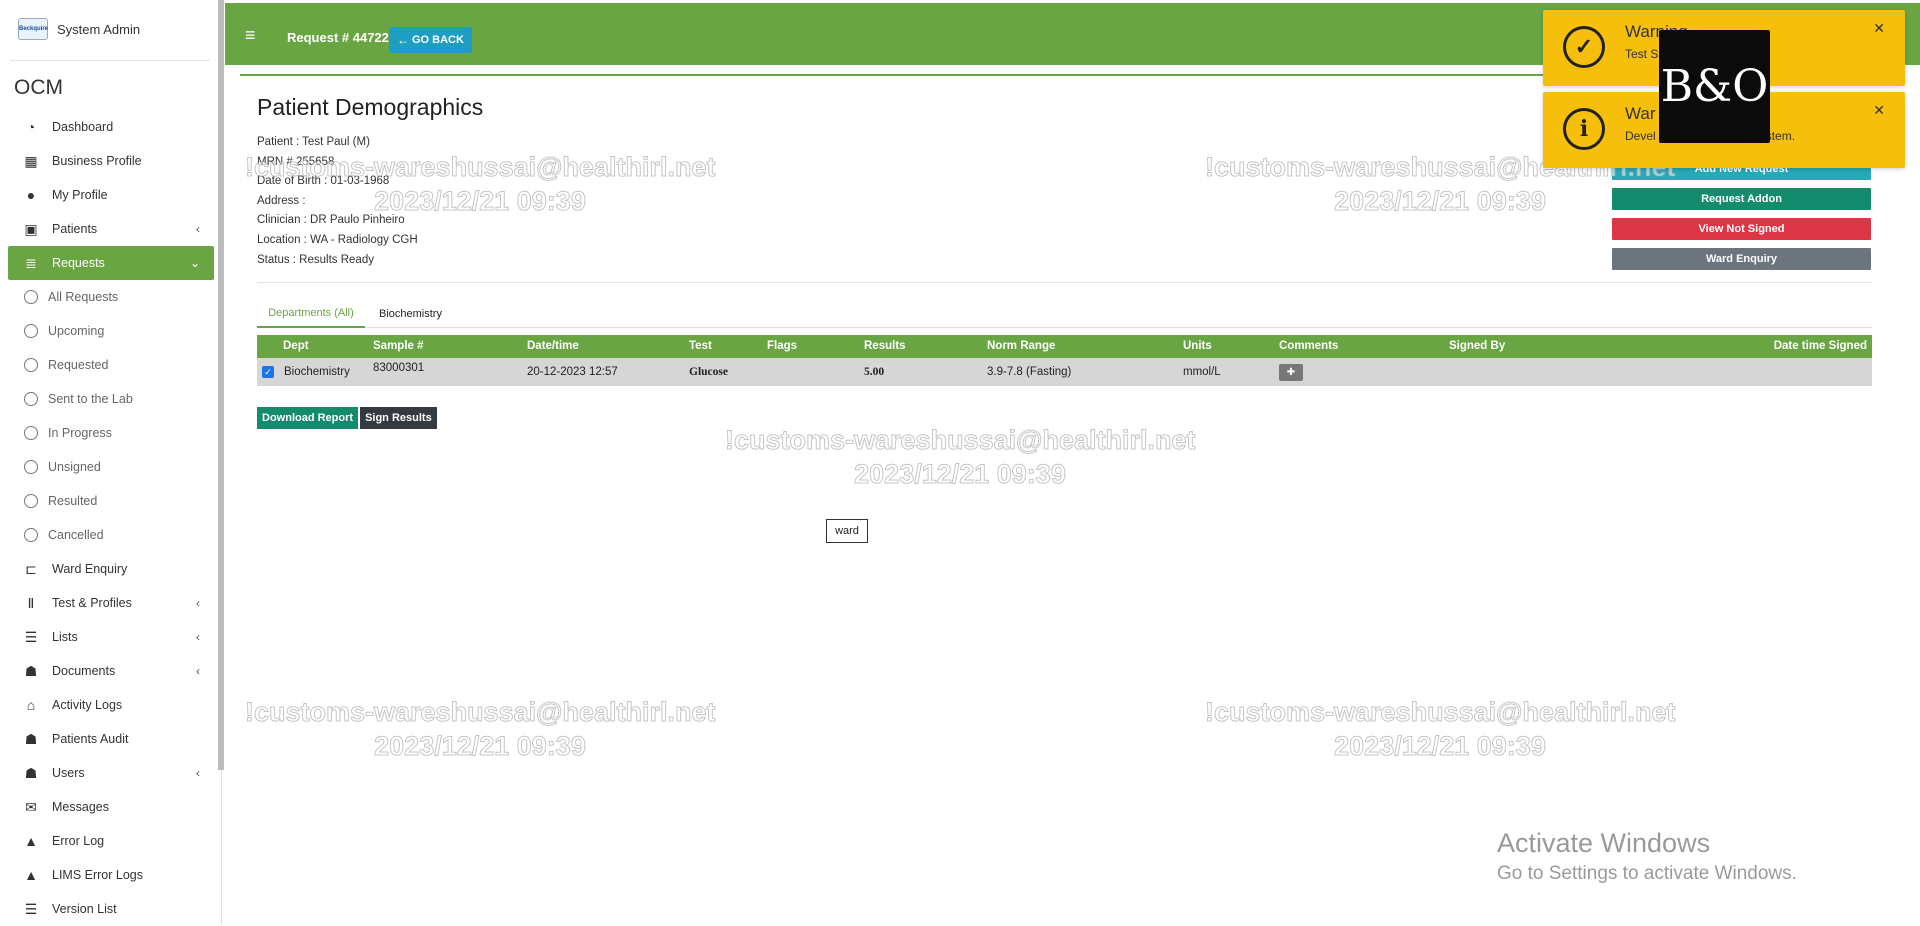 Image resolution: width=1920 pixels, height=926 pixels. I want to click on user-name: System Admin, so click(99, 29).